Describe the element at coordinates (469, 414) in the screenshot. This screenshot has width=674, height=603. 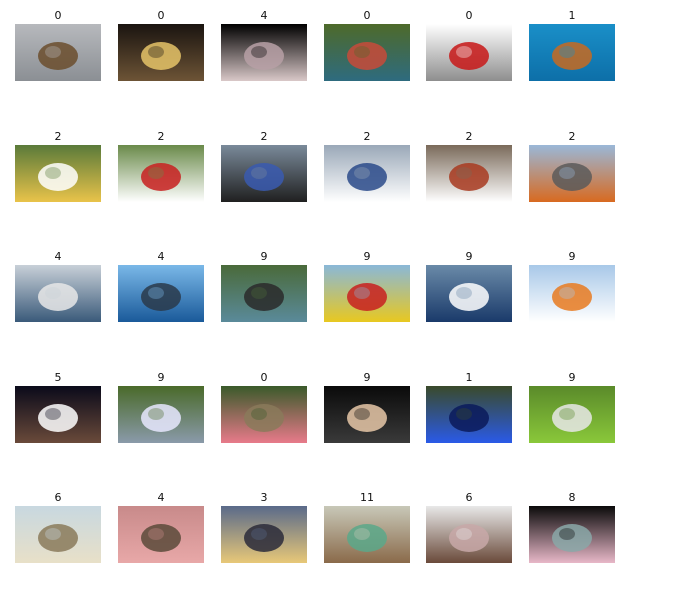
I see `blue-frog-thumbnail` at that location.